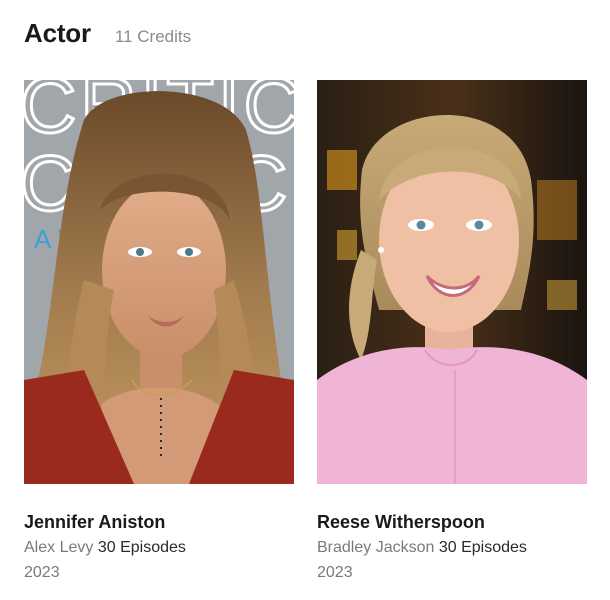  I want to click on credits-count: 11 Credits, so click(153, 36).